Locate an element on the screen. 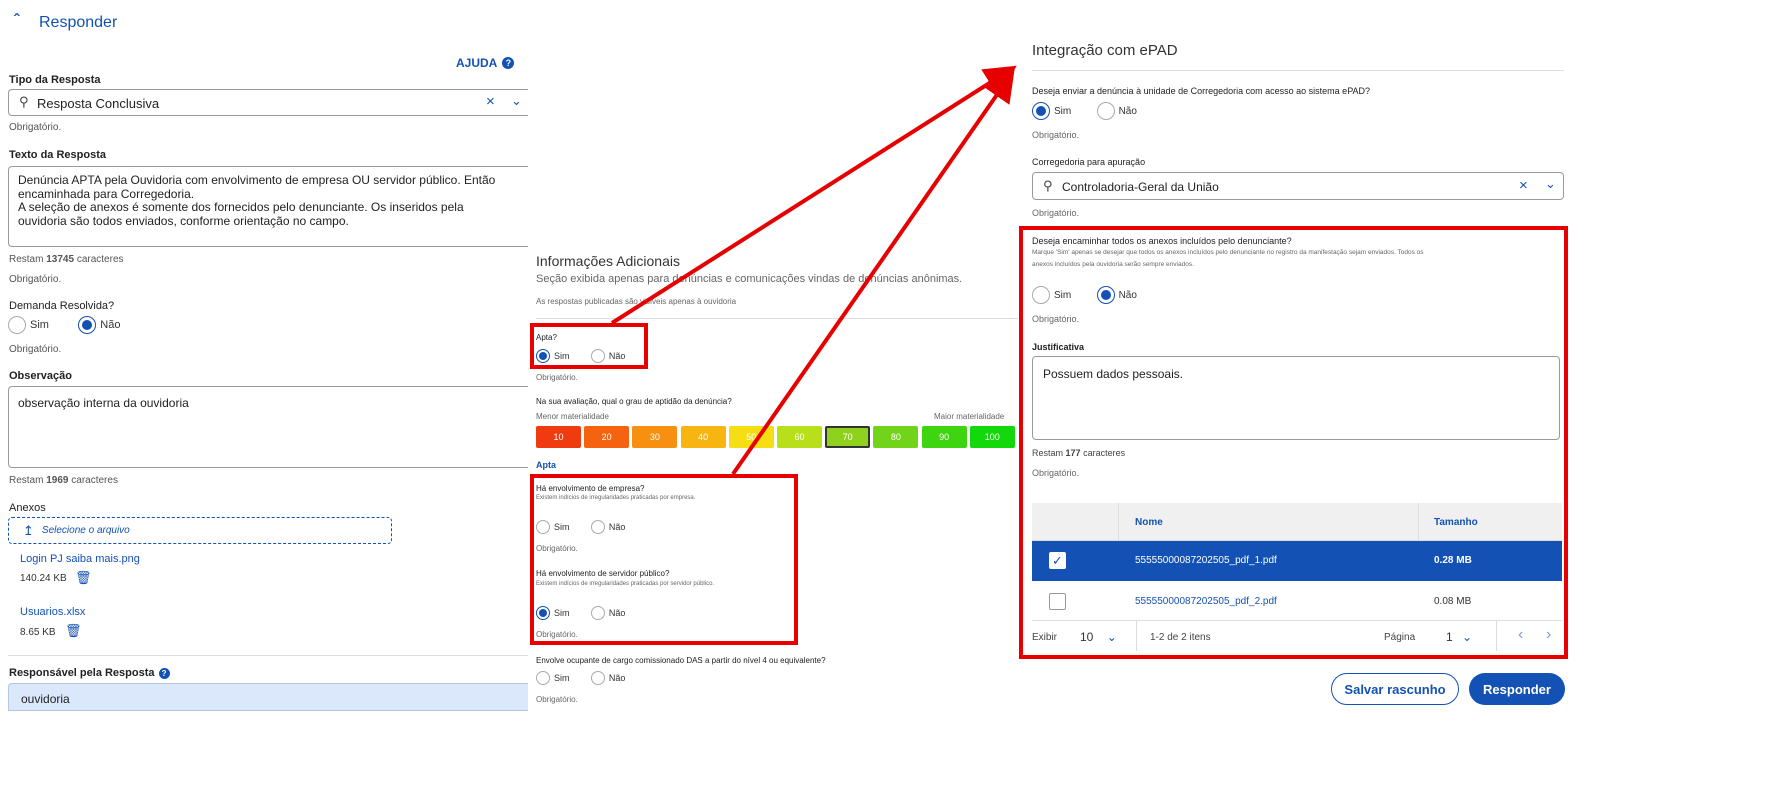 The image size is (1786, 811). annotation-arrows is located at coordinates (813, 270).